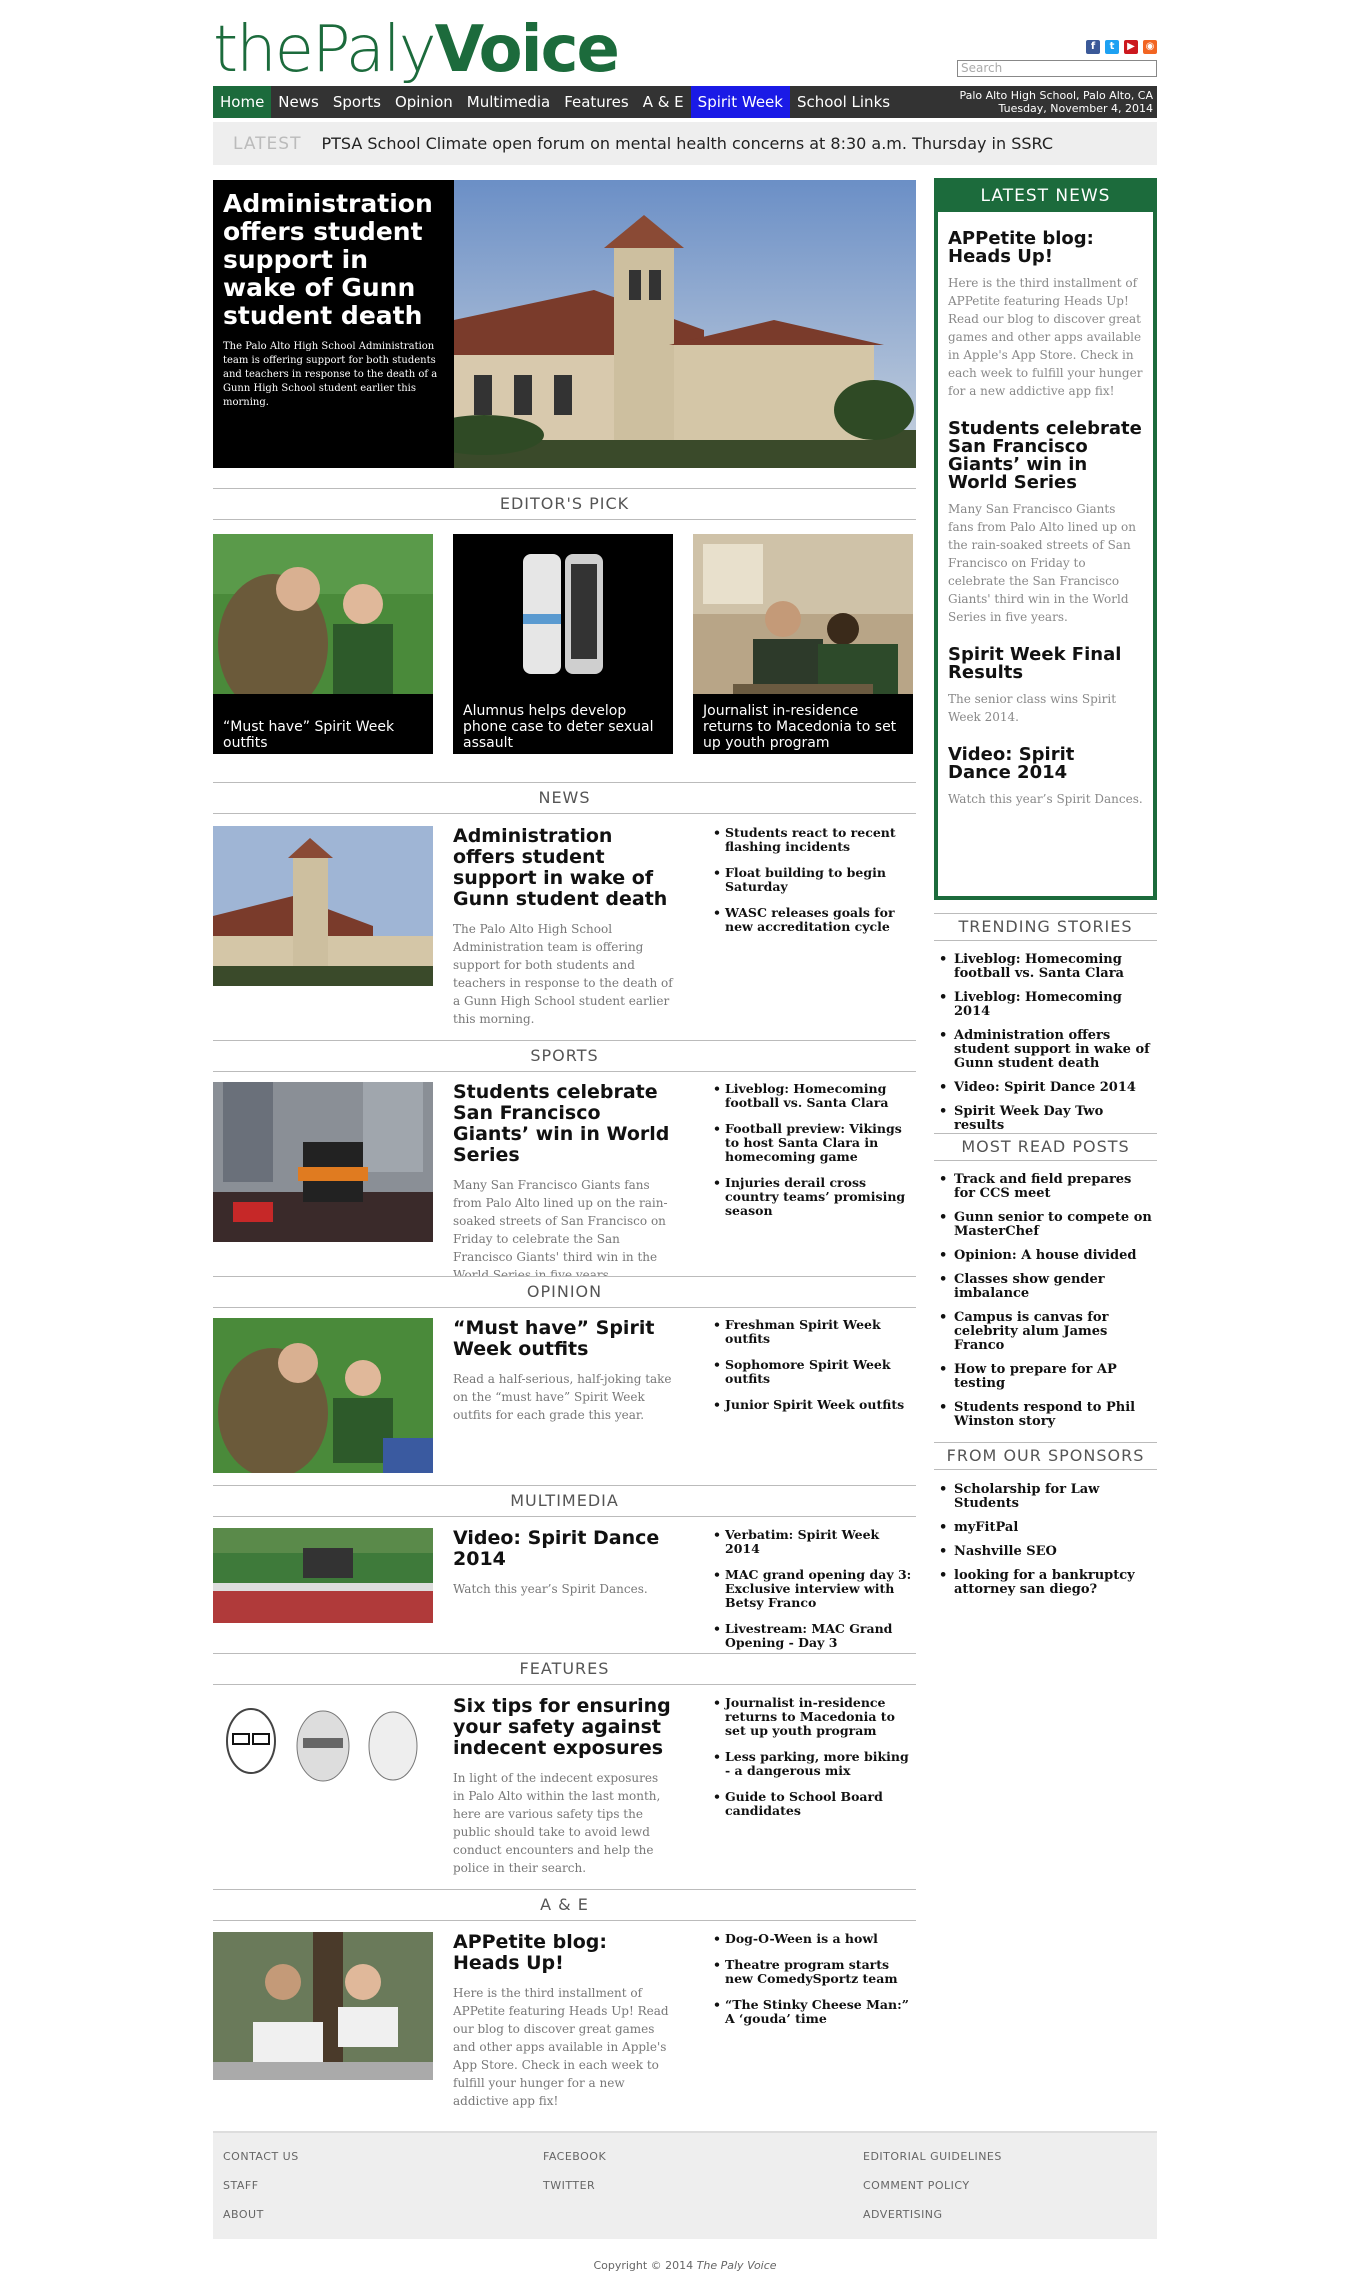 The image size is (1366, 2291). I want to click on news-thumbnail, so click(323, 908).